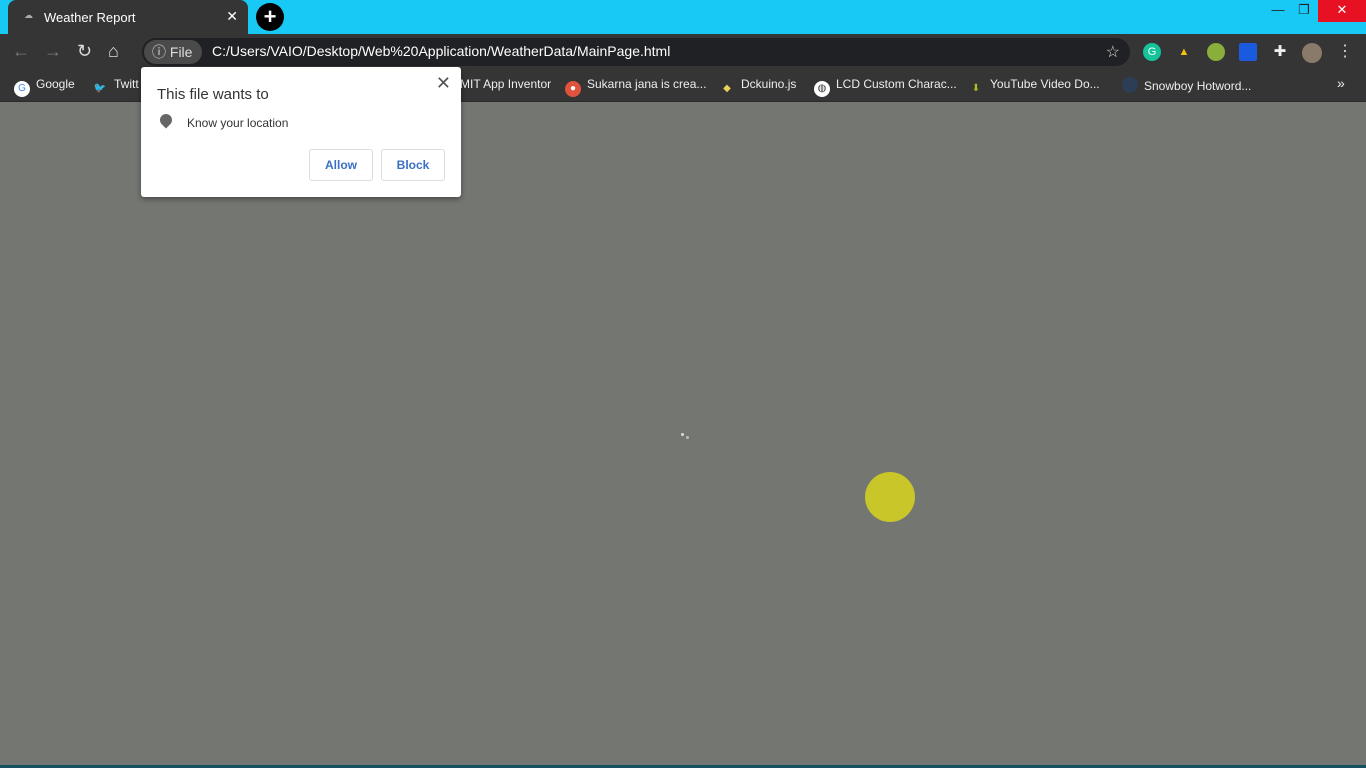 The image size is (1366, 768). Describe the element at coordinates (413, 165) in the screenshot. I see `block-button: Block` at that location.